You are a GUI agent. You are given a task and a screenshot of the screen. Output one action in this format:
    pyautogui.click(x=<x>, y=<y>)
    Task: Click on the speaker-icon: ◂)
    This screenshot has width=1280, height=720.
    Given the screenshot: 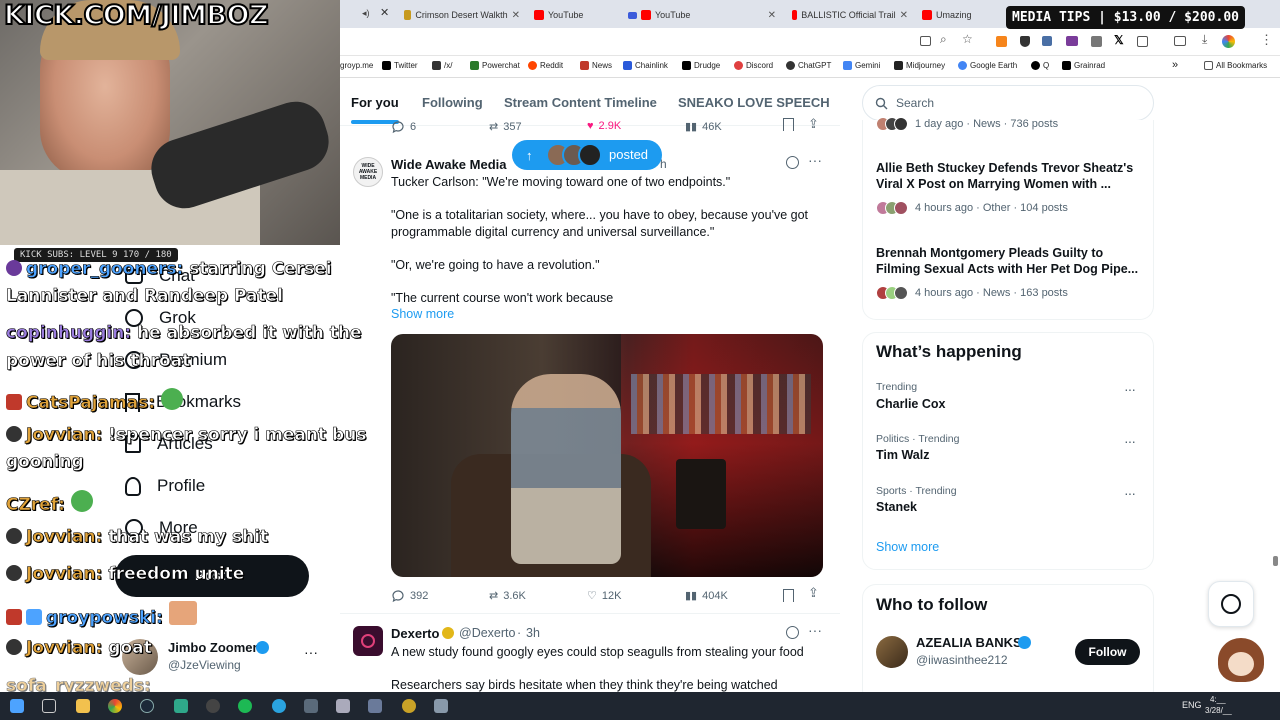 What is the action you would take?
    pyautogui.click(x=366, y=13)
    